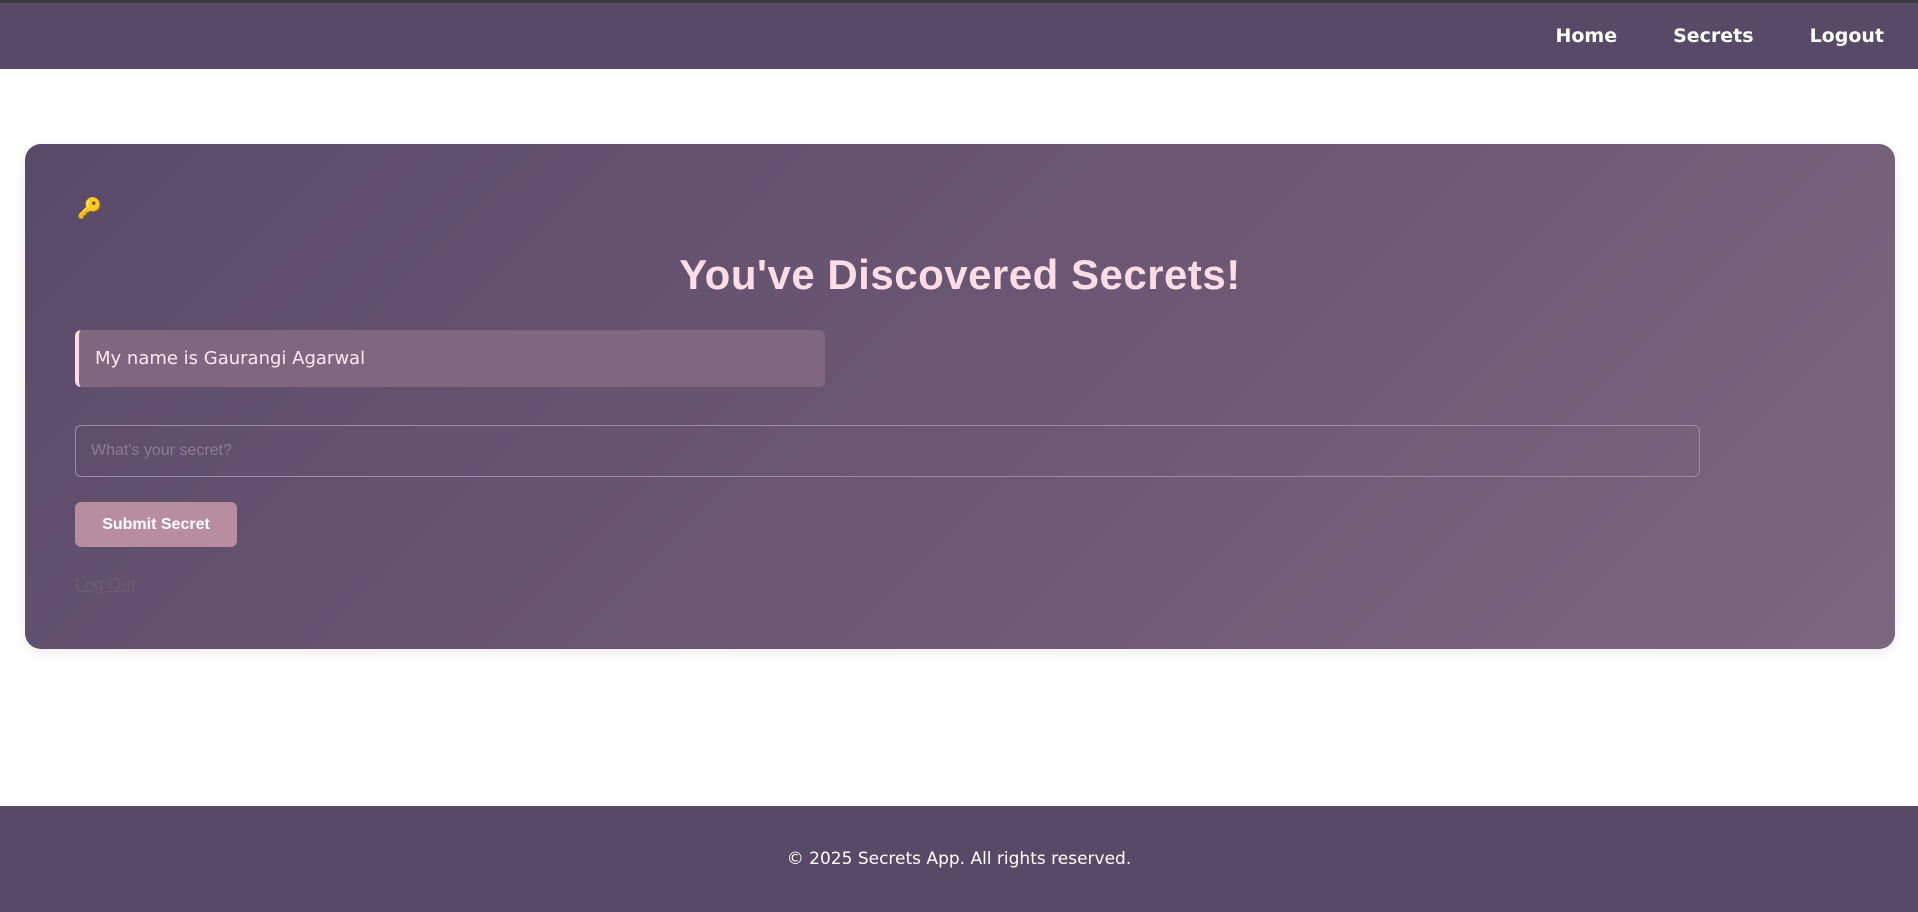 This screenshot has width=1918, height=912. Describe the element at coordinates (1713, 36) in the screenshot. I see `nav-secrets-link: Secrets` at that location.